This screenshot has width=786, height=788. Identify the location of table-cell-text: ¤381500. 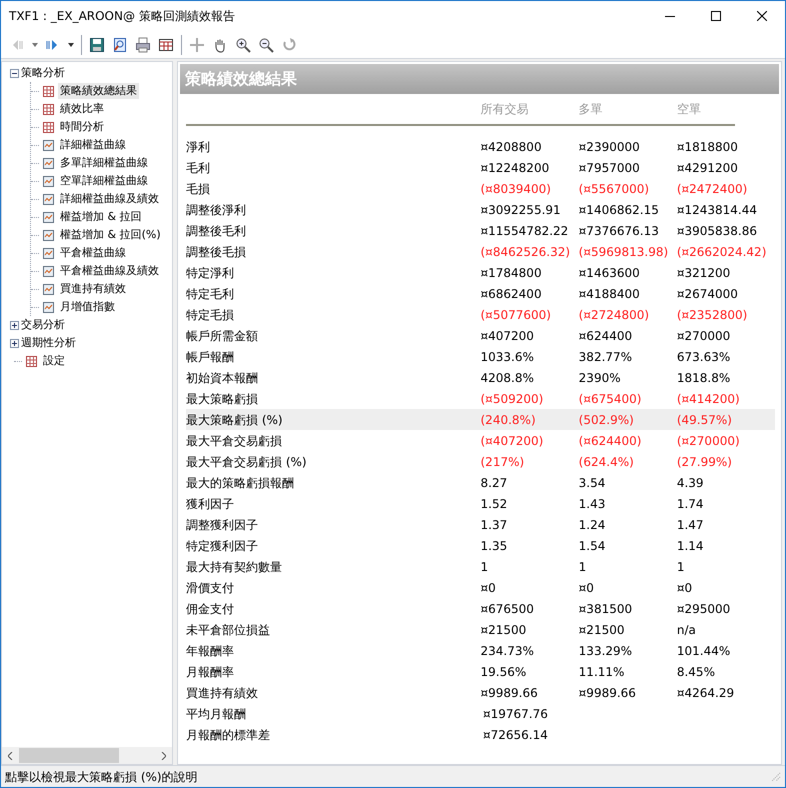
(606, 609).